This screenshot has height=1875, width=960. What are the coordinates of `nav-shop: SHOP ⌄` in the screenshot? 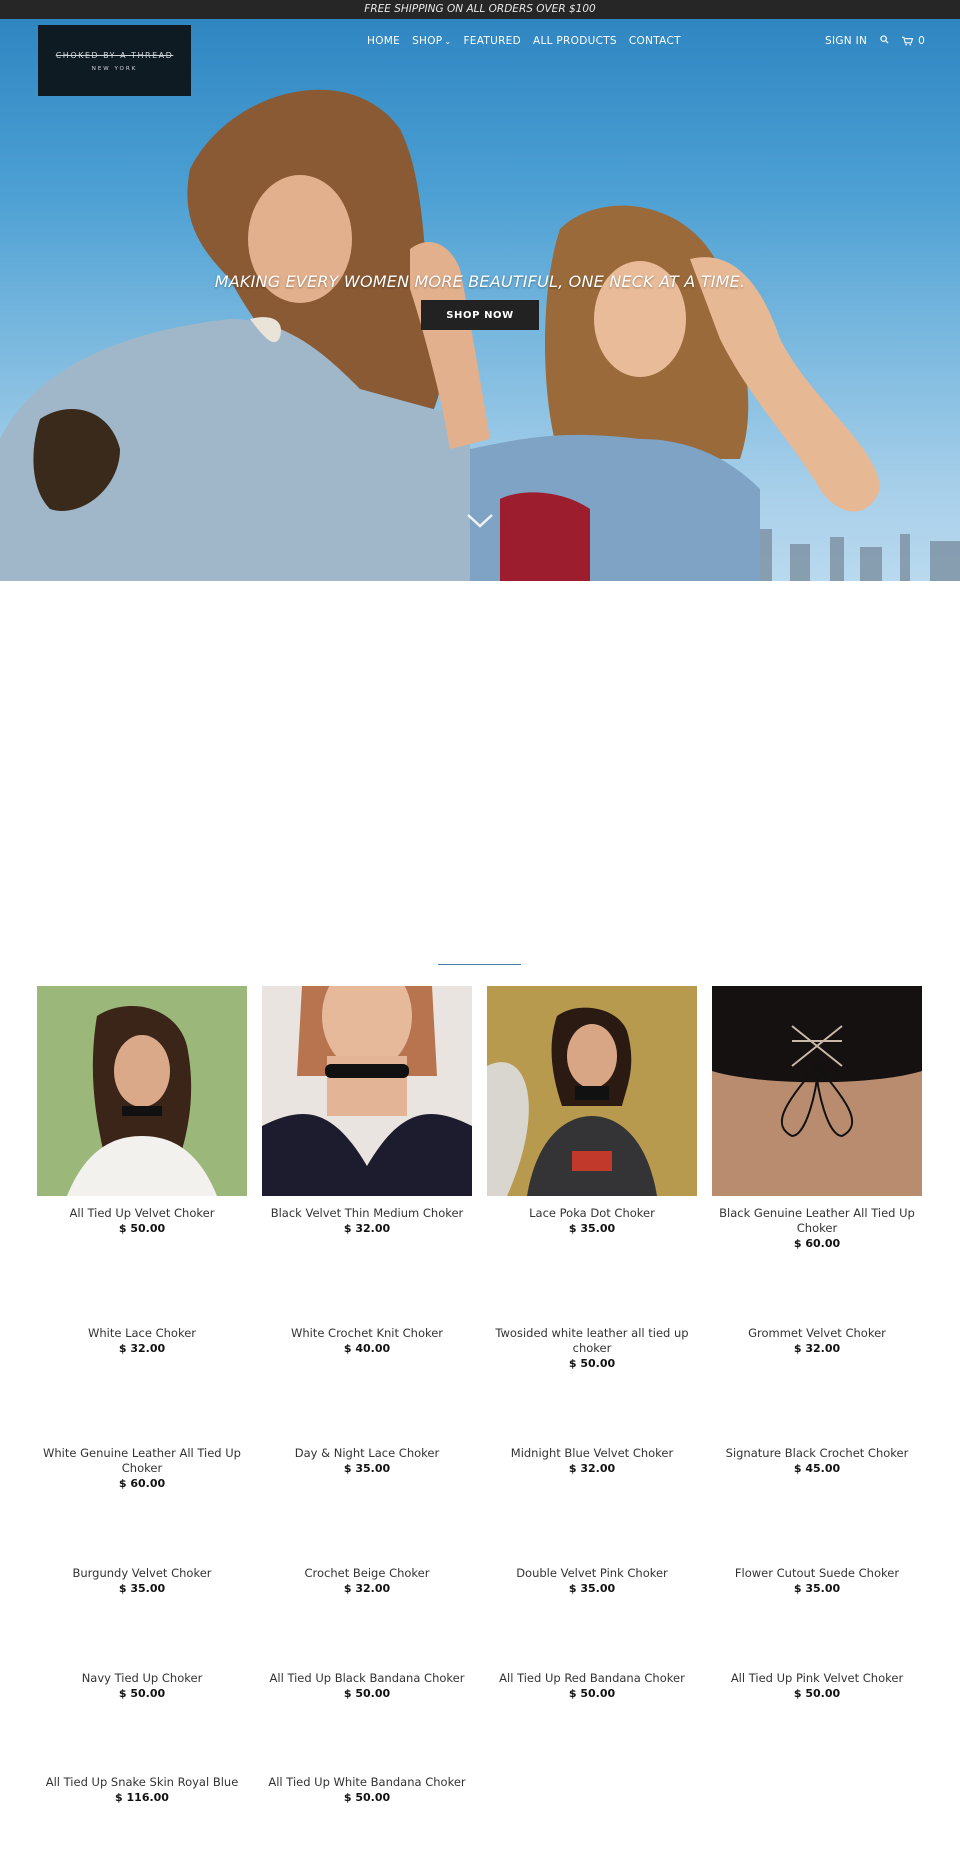 It's located at (431, 41).